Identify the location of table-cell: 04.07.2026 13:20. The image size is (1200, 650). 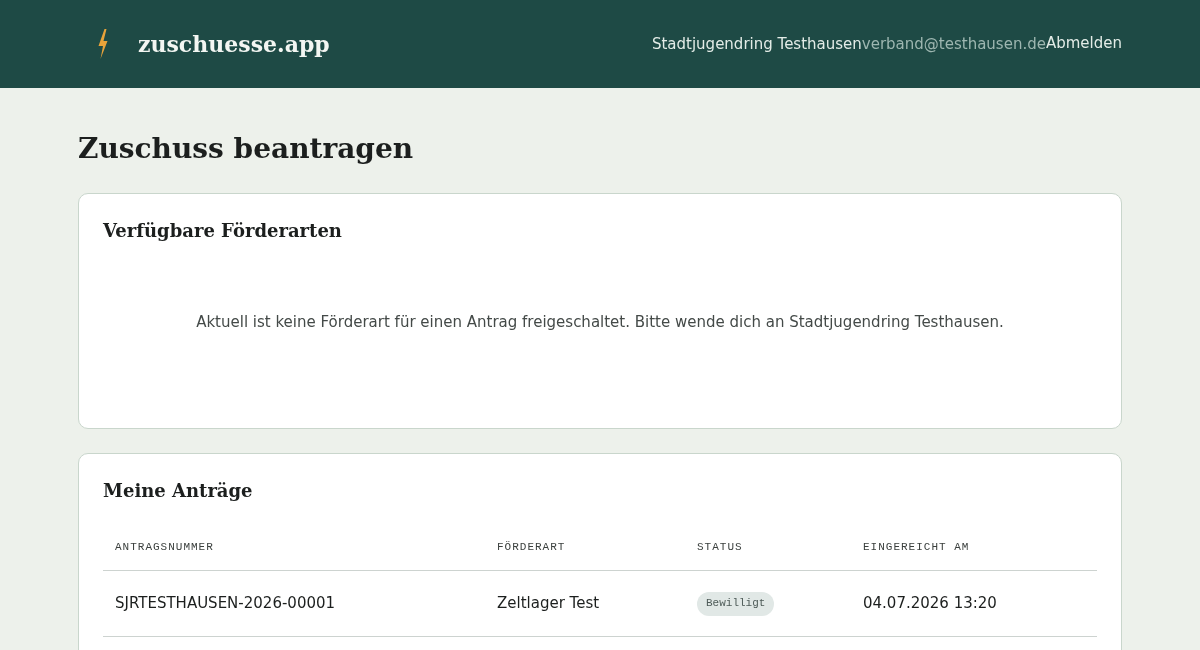
(974, 603).